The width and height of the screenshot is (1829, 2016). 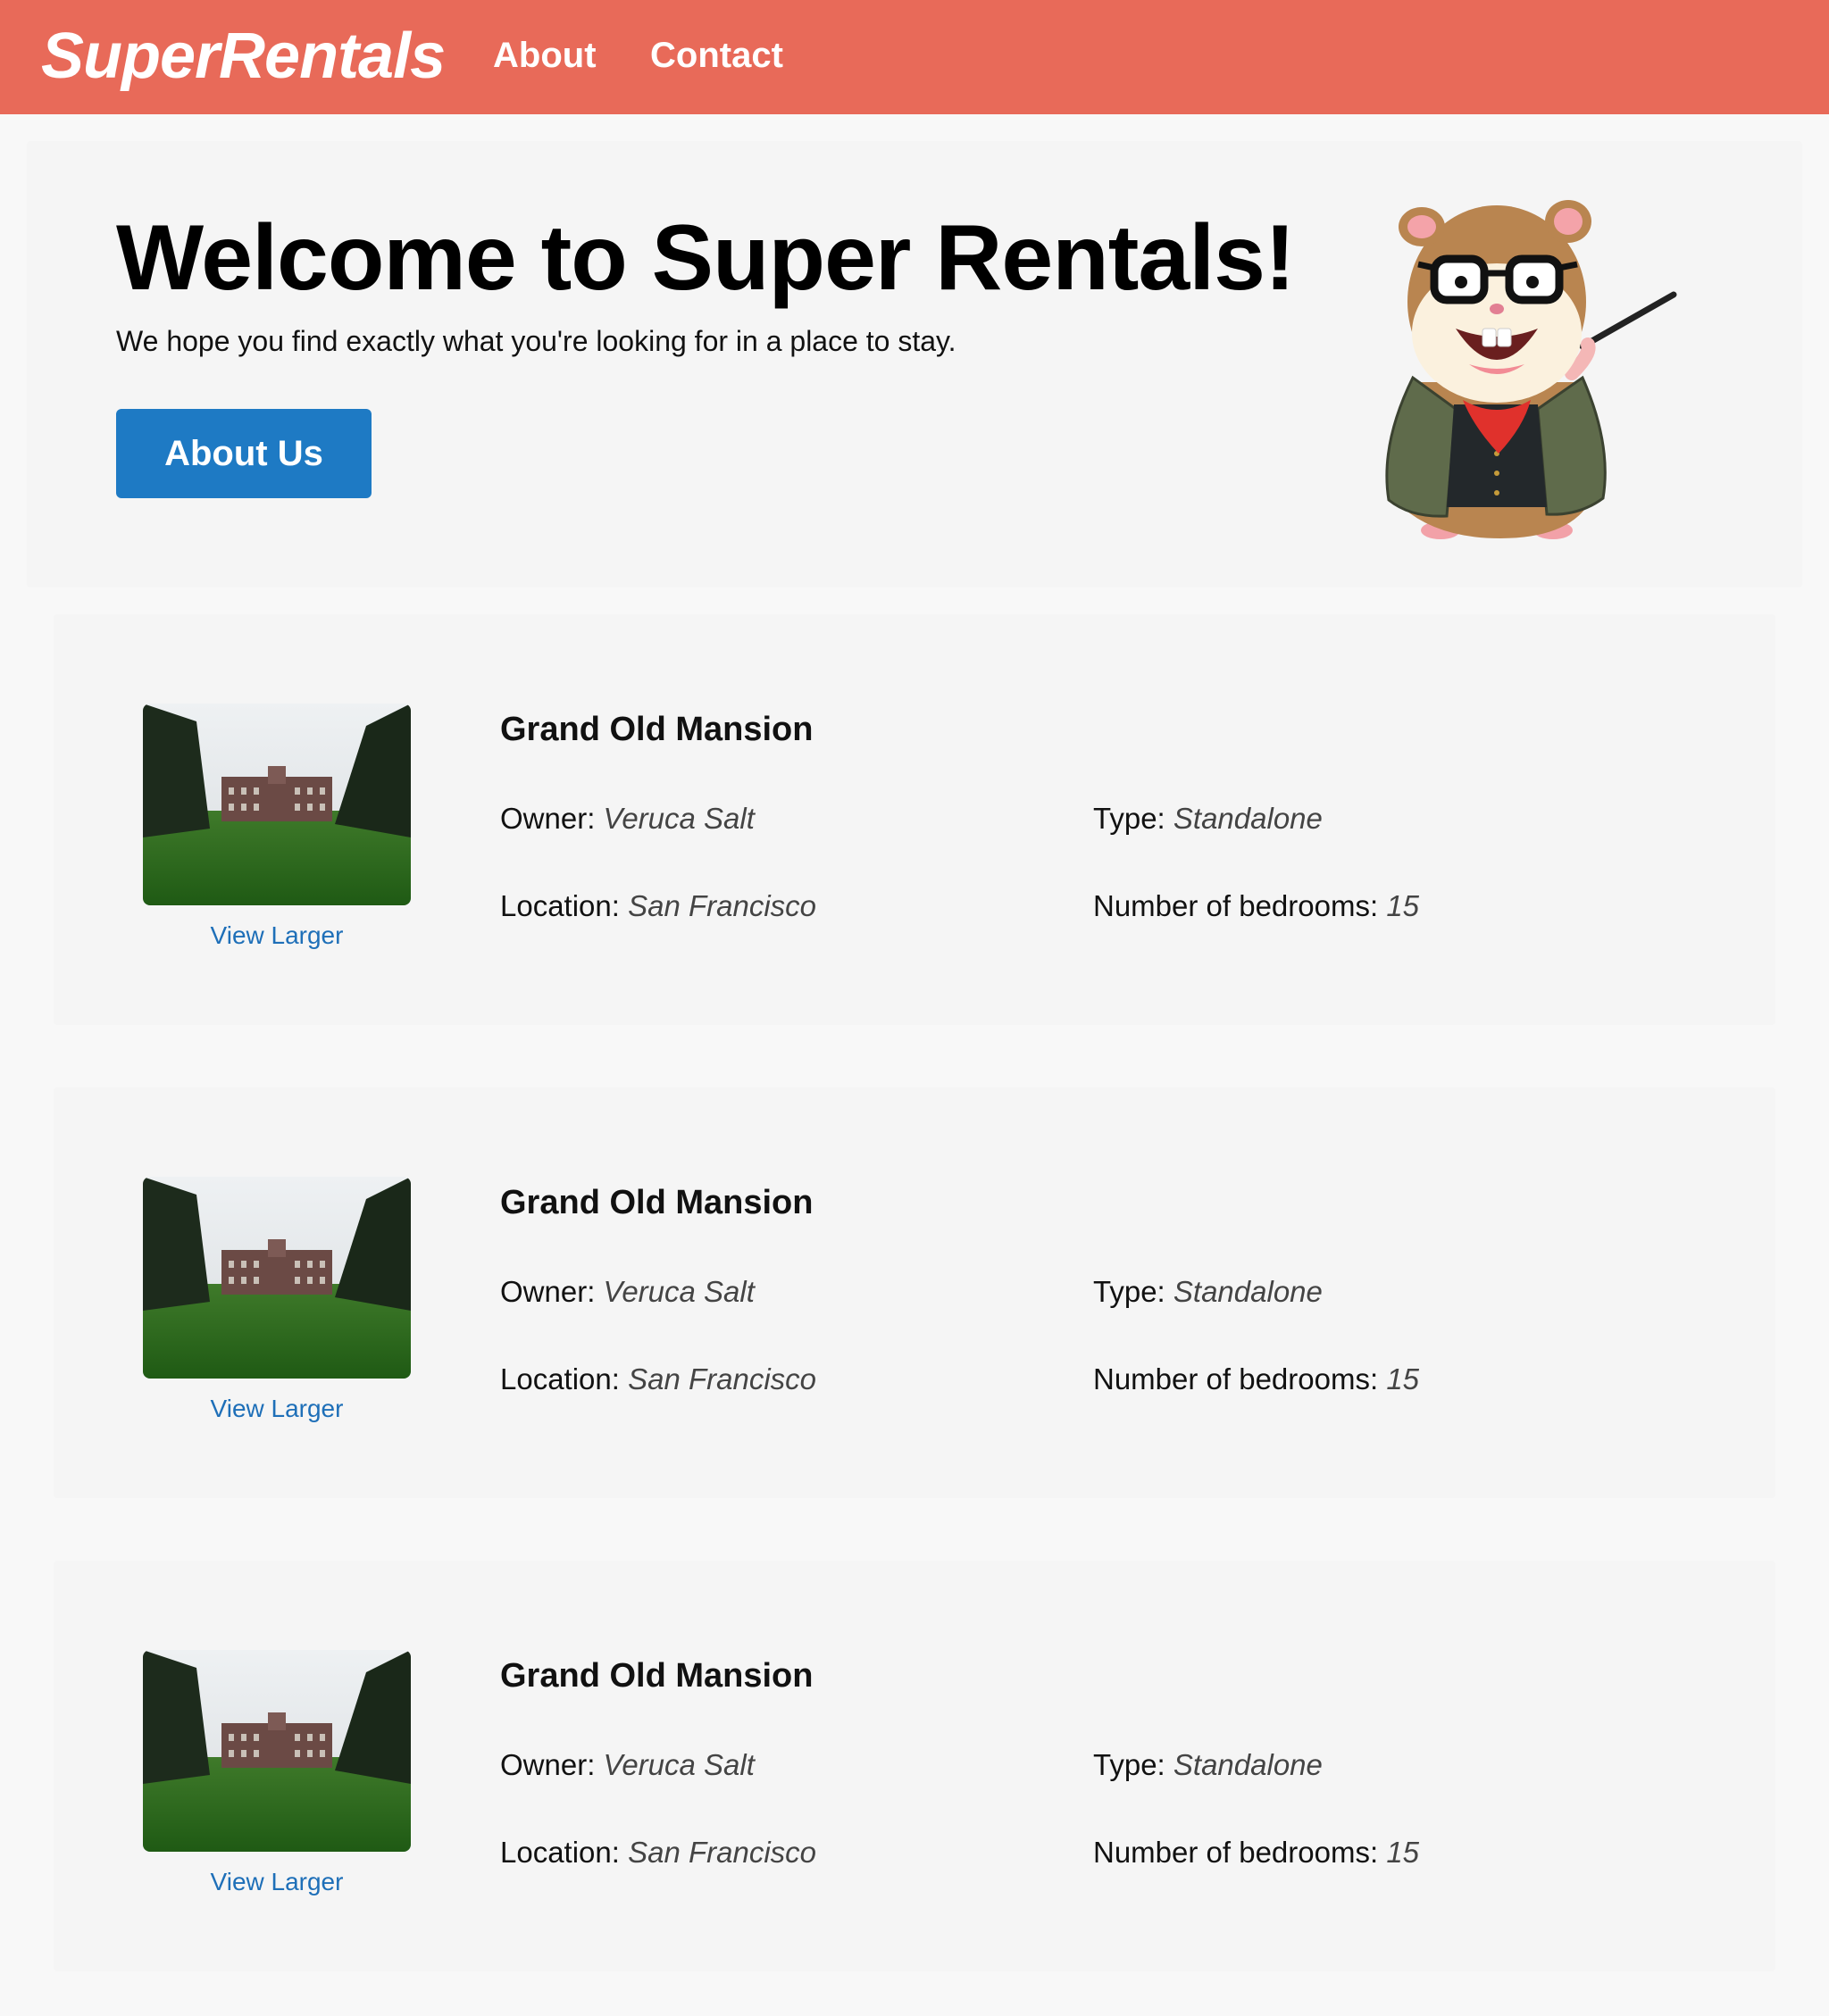 I want to click on about-us-button: About Us, so click(x=244, y=453).